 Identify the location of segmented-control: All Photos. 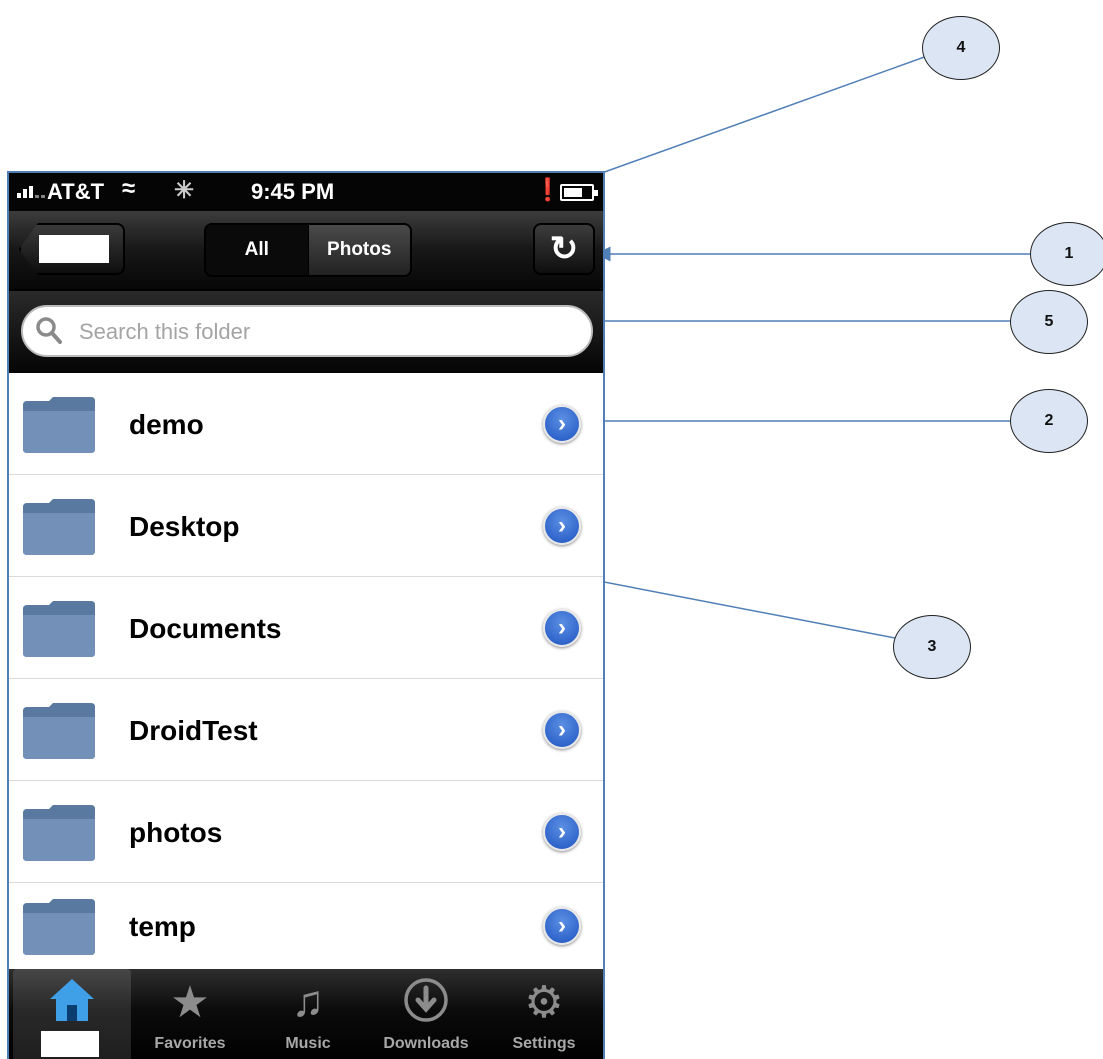
(308, 250).